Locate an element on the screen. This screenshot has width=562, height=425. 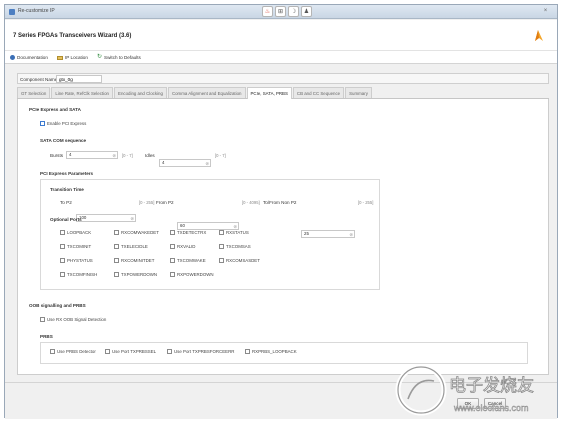
prbs-txprbssel-checkbox: Use Port TXPRBSSEL is located at coordinates (130, 351).